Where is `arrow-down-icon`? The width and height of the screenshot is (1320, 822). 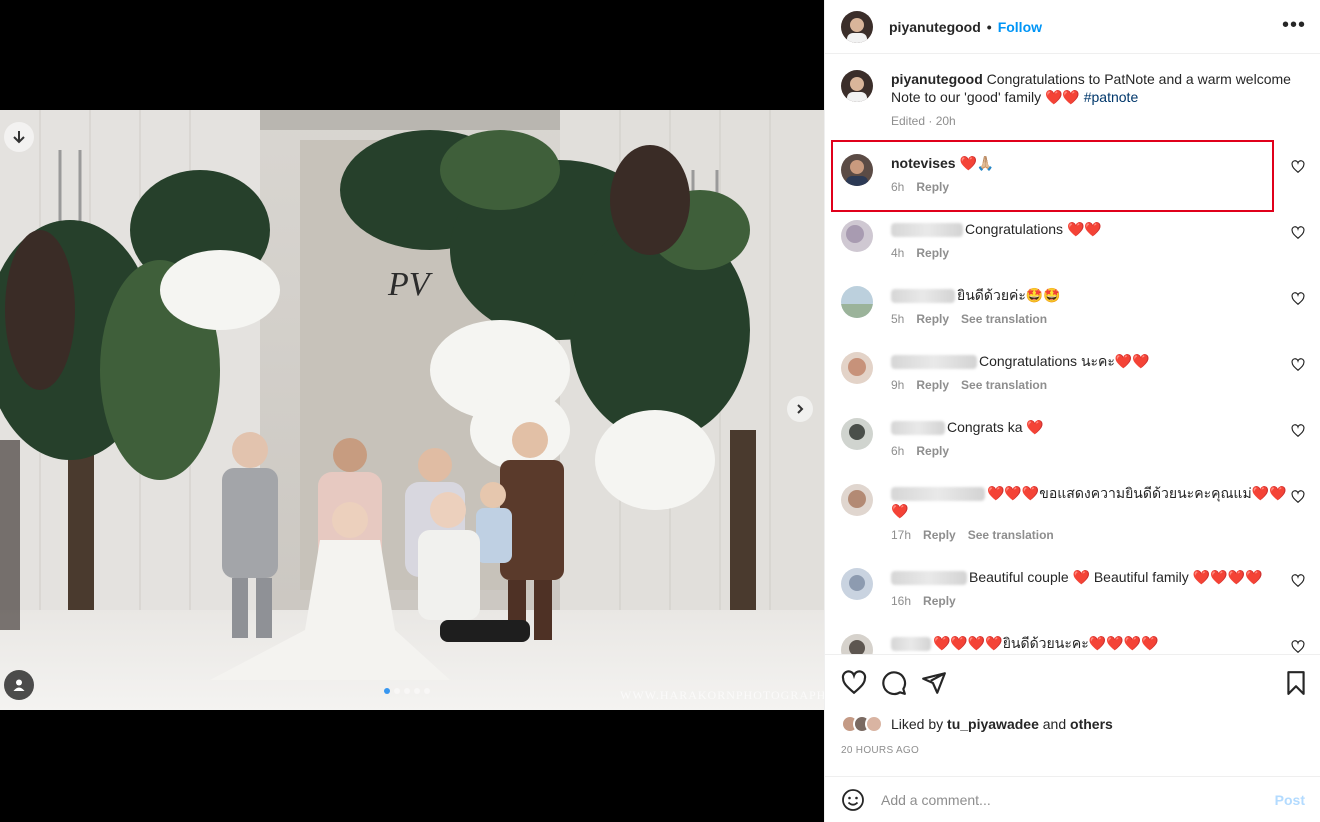
arrow-down-icon is located at coordinates (19, 137).